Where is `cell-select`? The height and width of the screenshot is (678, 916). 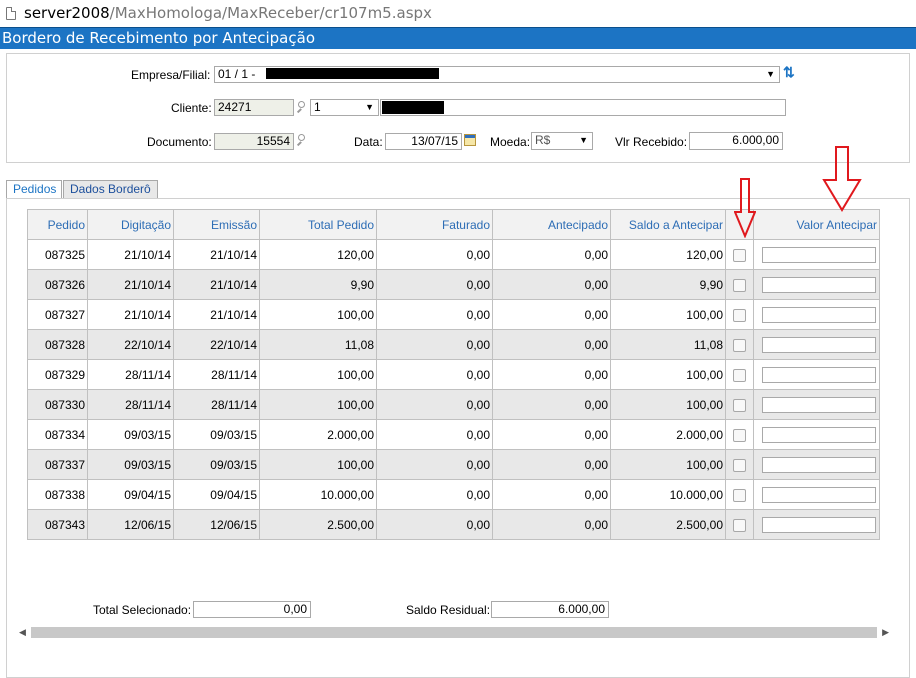
cell-select is located at coordinates (739, 494).